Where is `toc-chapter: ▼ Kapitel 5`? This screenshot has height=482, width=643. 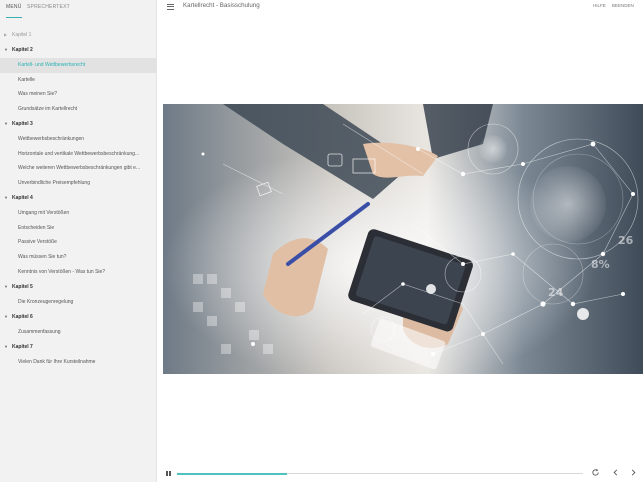 toc-chapter: ▼ Kapitel 5 is located at coordinates (78, 287).